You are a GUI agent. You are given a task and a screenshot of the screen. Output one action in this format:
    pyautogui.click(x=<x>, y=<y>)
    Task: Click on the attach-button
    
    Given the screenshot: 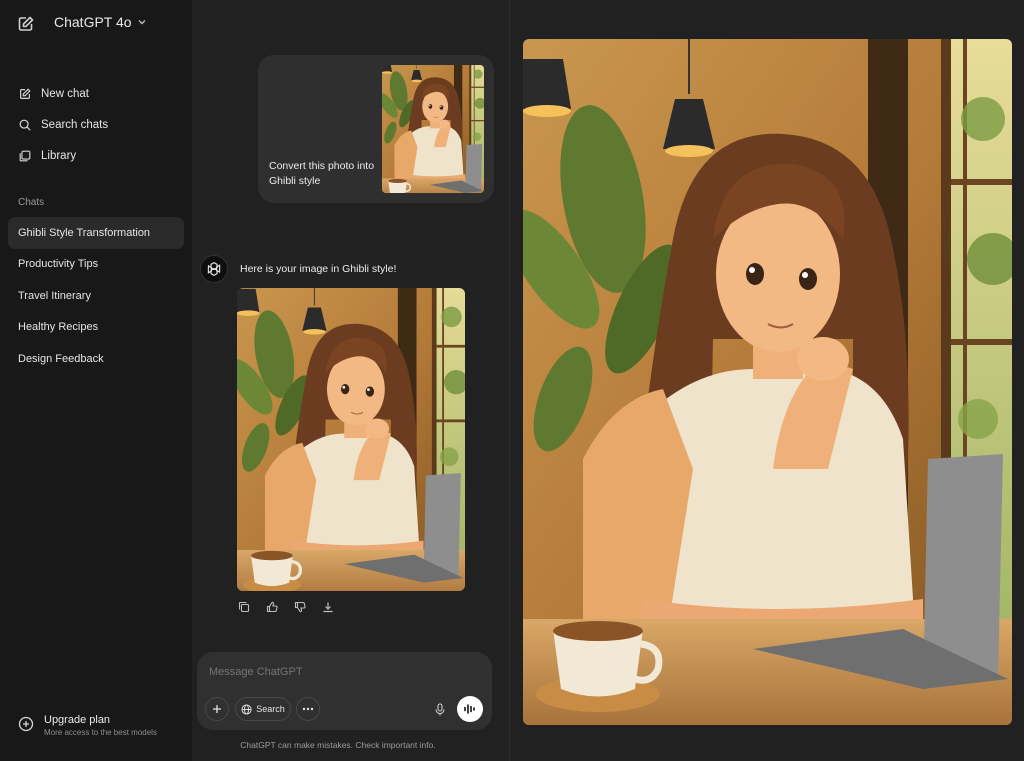 What is the action you would take?
    pyautogui.click(x=217, y=709)
    